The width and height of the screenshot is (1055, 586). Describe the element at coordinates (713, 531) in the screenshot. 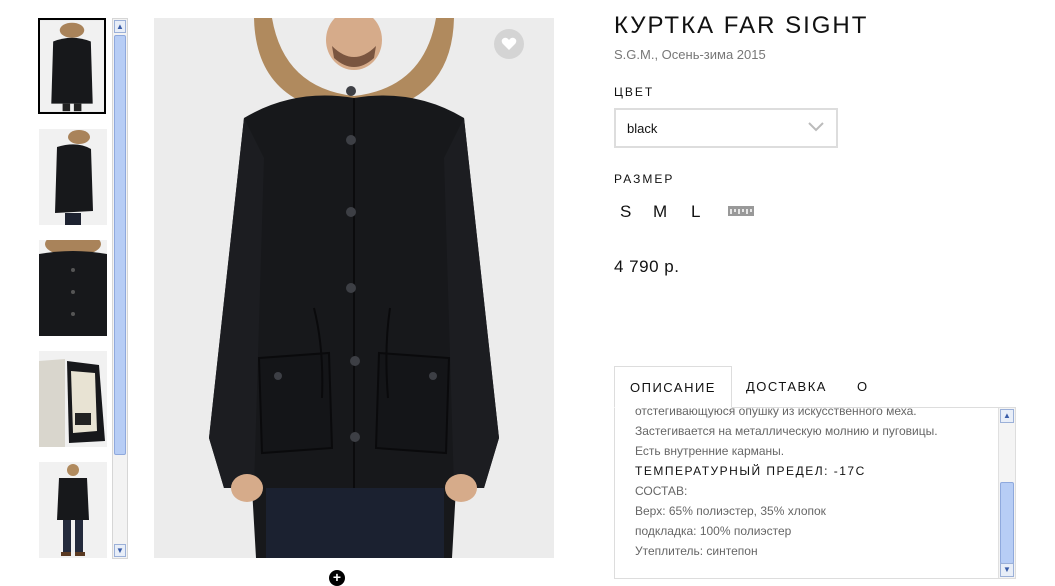

I see `composition-lining: подкладка: 100% полиэстер` at that location.